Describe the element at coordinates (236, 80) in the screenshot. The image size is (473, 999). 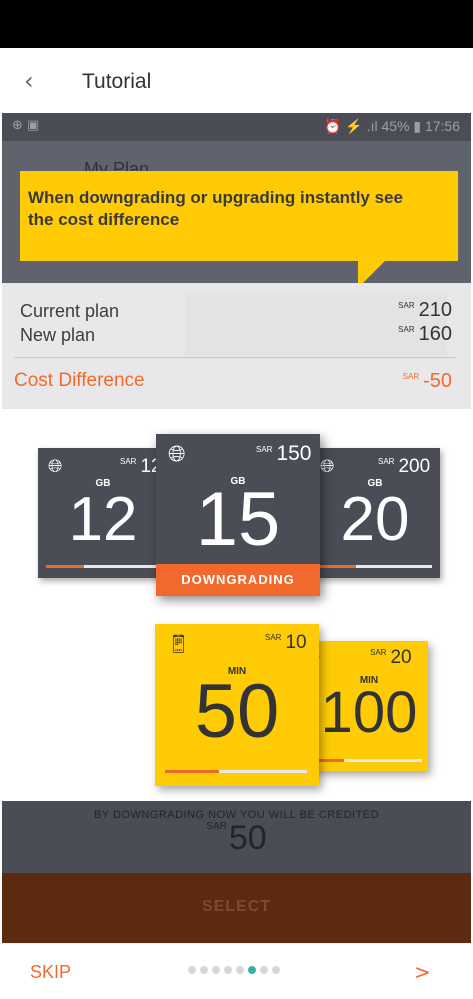
I see `app-bar` at that location.